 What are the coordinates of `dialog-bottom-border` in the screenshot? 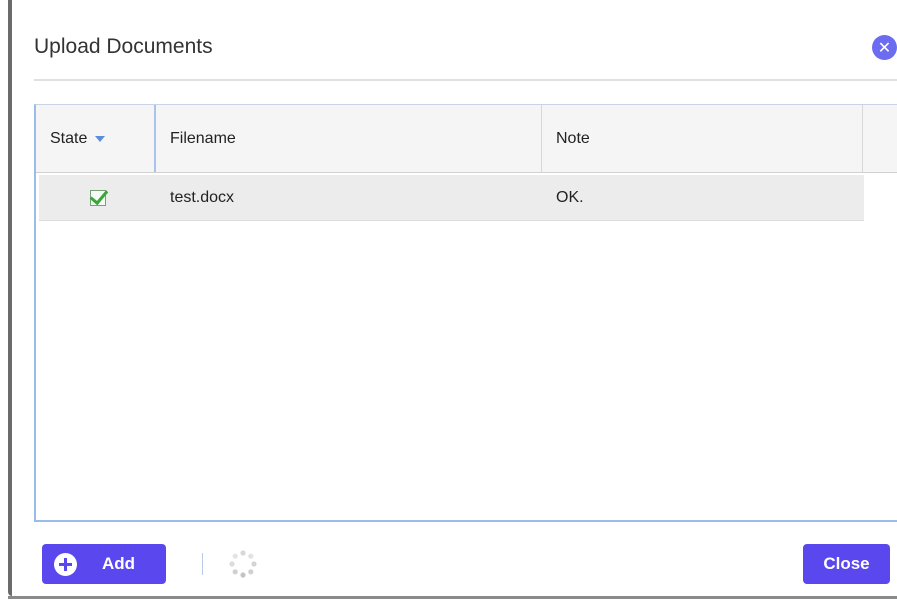 It's located at (452, 597).